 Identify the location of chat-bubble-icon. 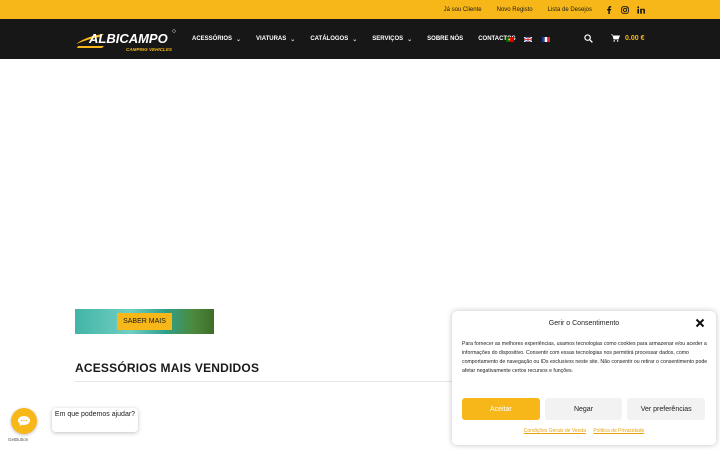
(24, 421).